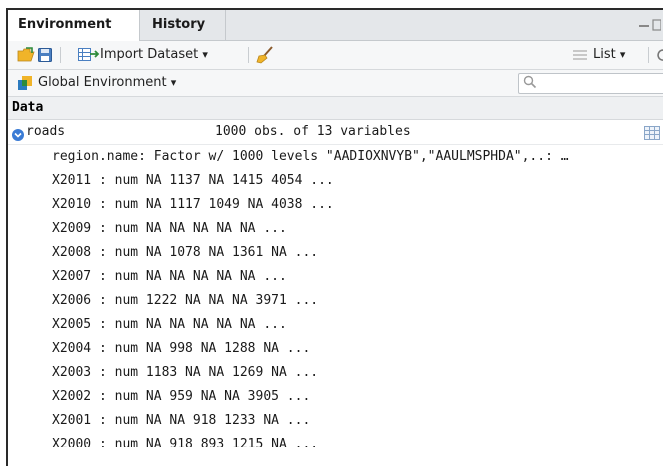 The width and height of the screenshot is (663, 466). What do you see at coordinates (335, 83) in the screenshot?
I see `environment-bar: Global Environment ▾` at bounding box center [335, 83].